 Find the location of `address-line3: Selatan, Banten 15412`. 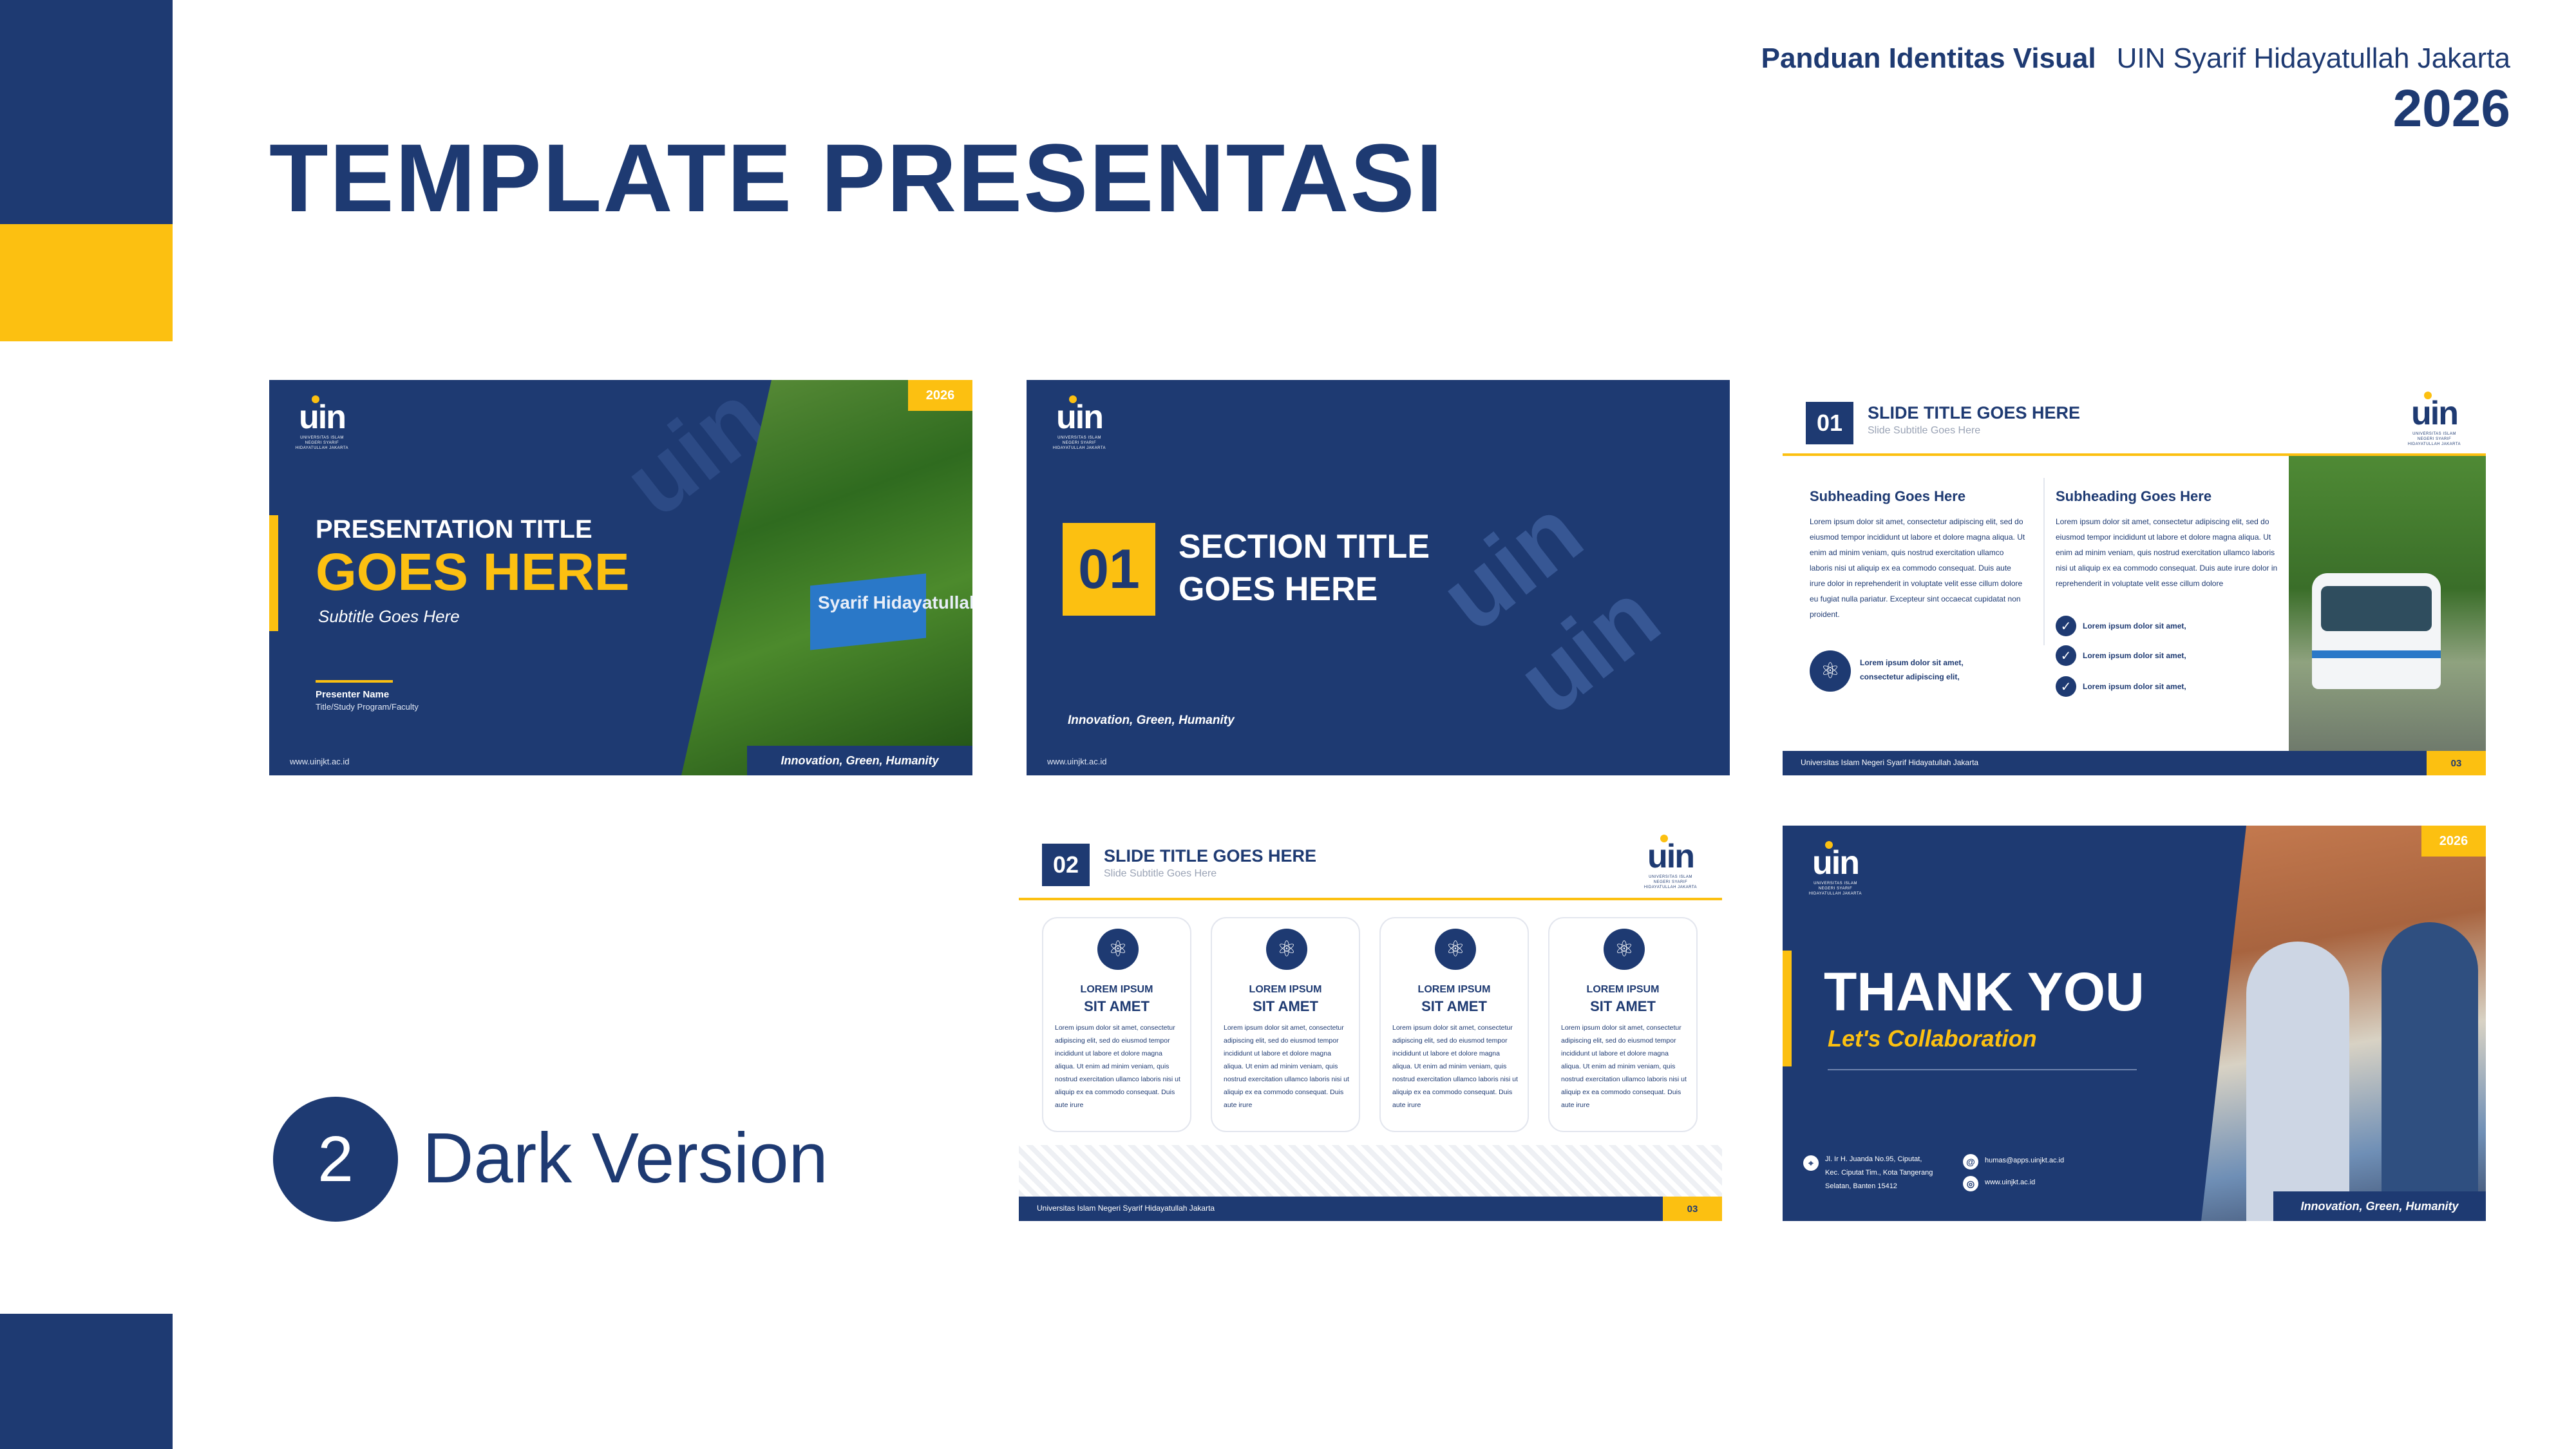

address-line3: Selatan, Banten 15412 is located at coordinates (1861, 1186).